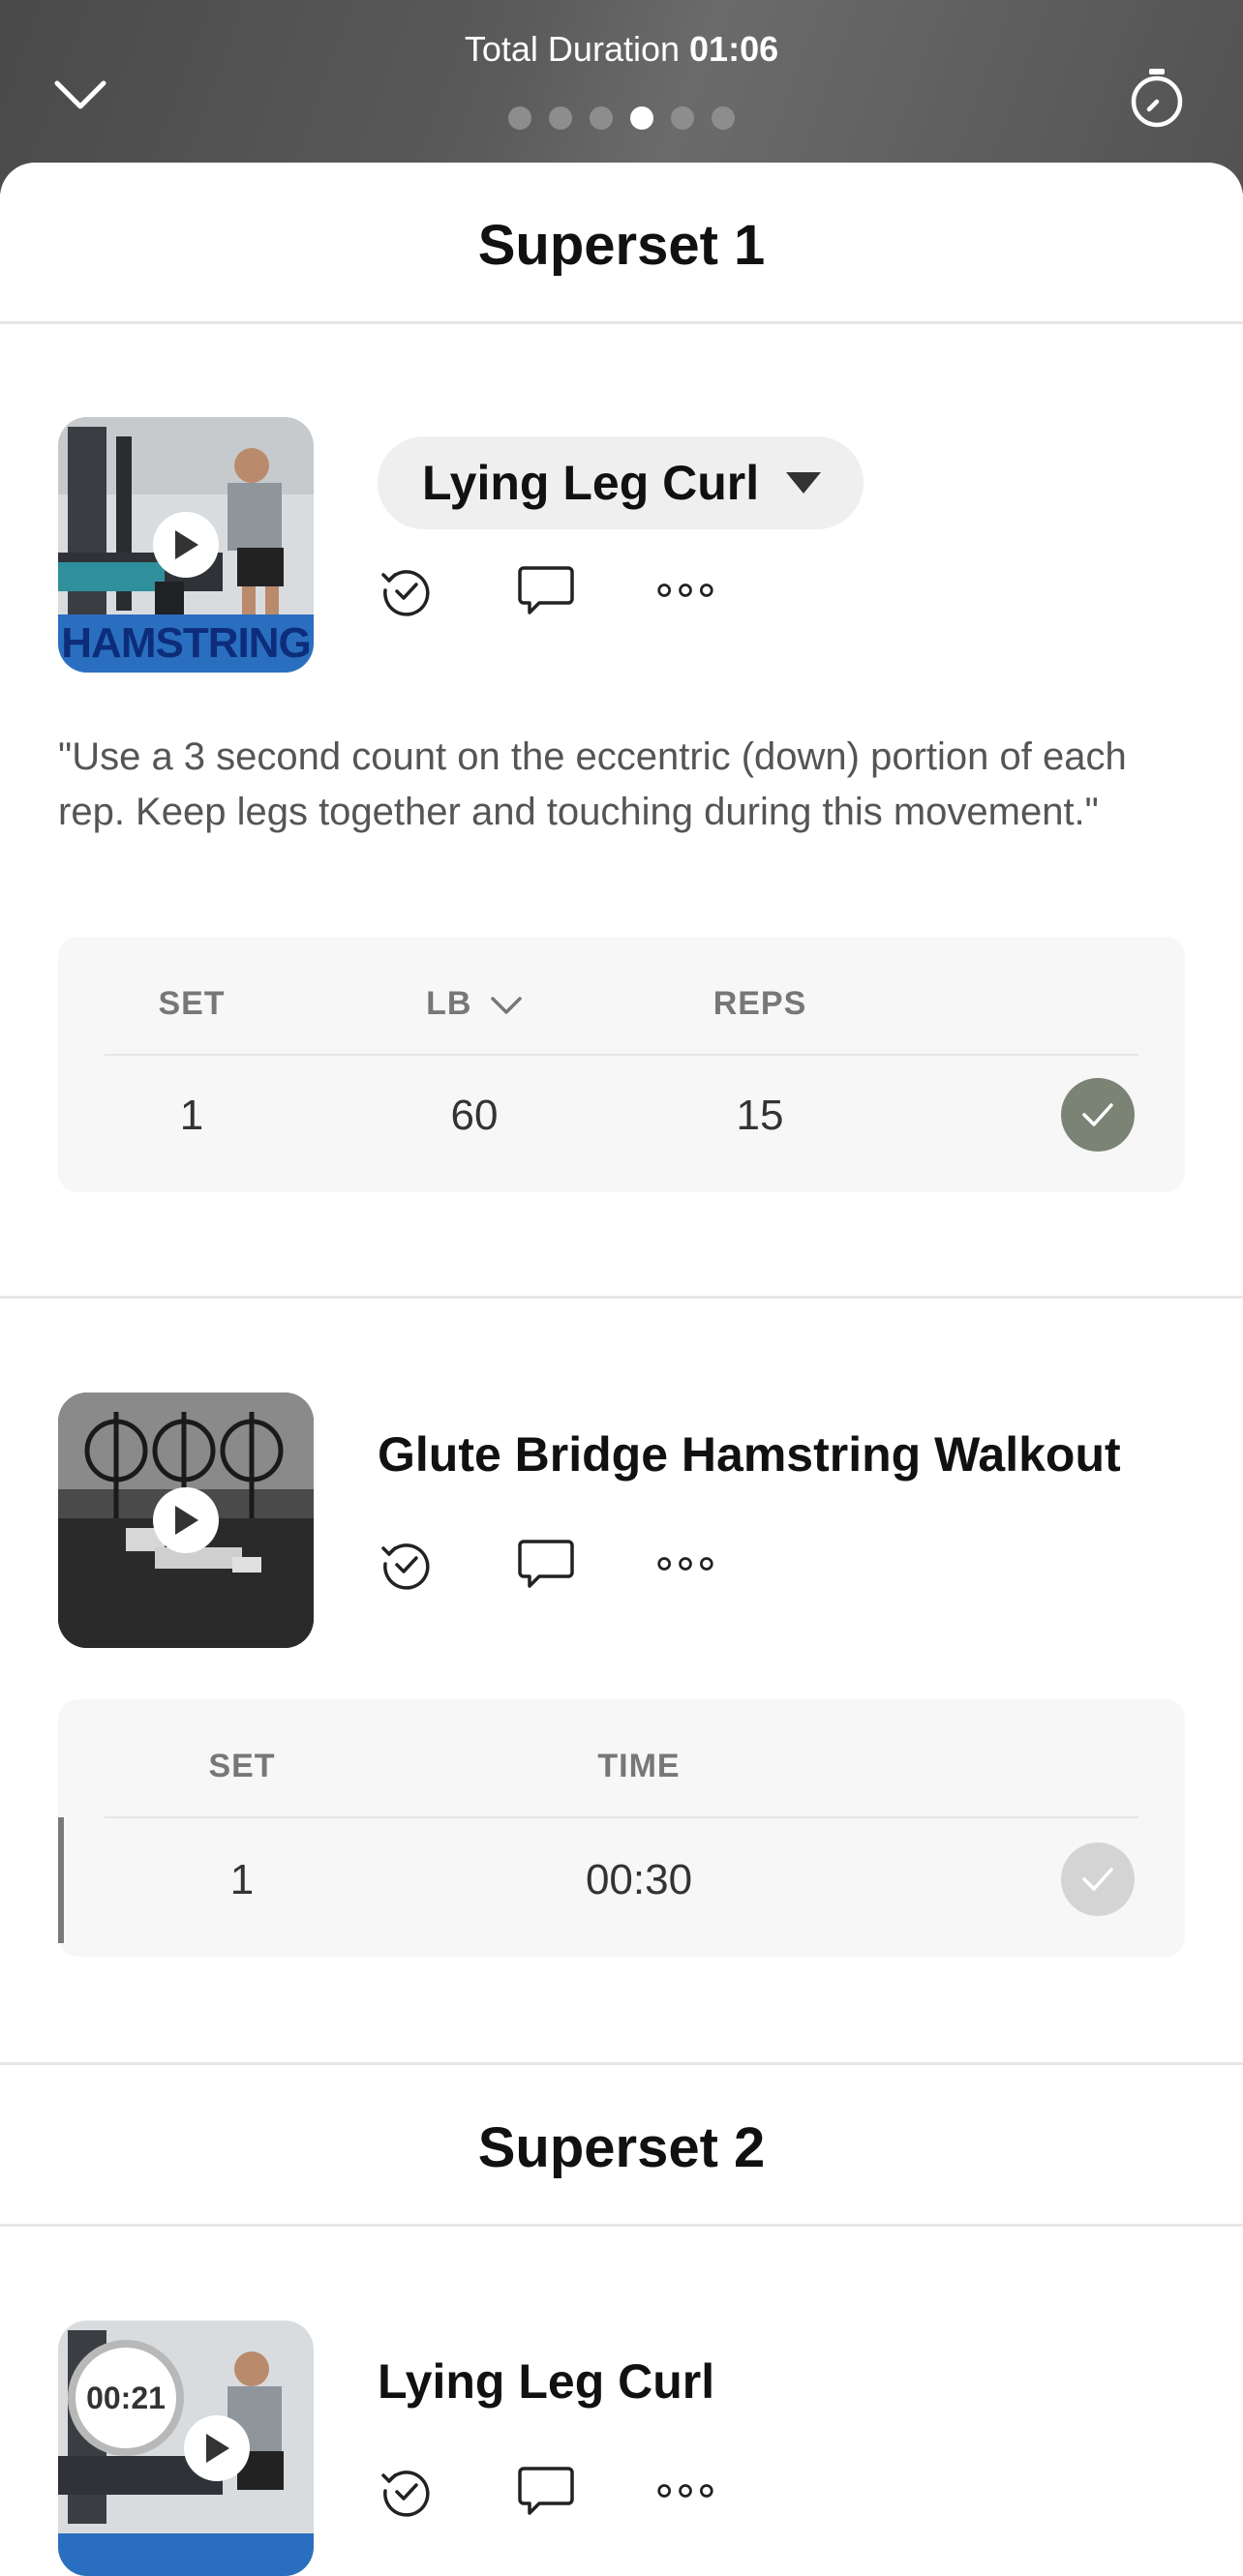 This screenshot has width=1243, height=2576. What do you see at coordinates (639, 1880) in the screenshot?
I see `cell-time: 00:30` at bounding box center [639, 1880].